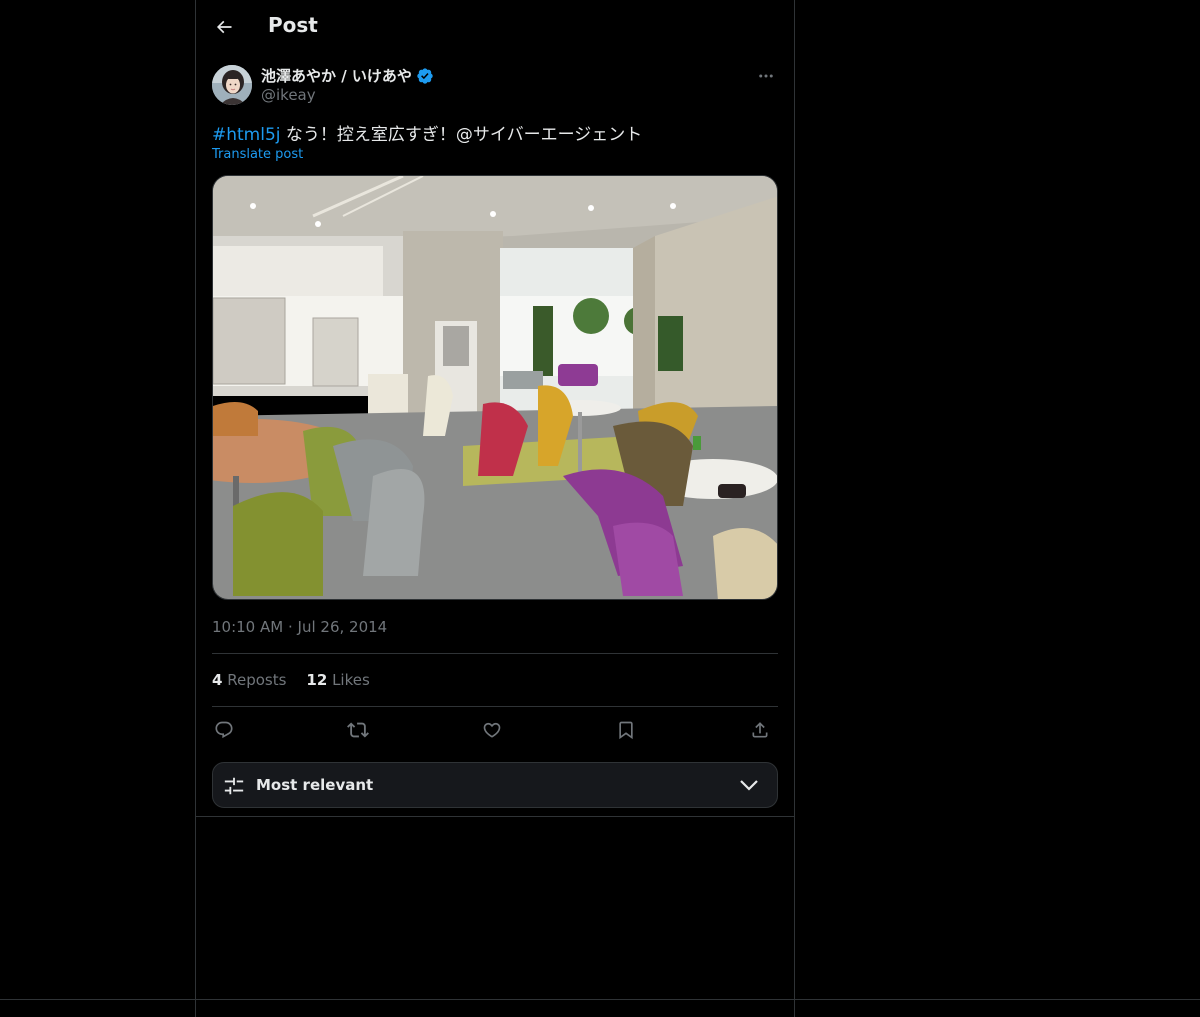 Image resolution: width=1200 pixels, height=1017 pixels. Describe the element at coordinates (232, 85) in the screenshot. I see `avatar` at that location.